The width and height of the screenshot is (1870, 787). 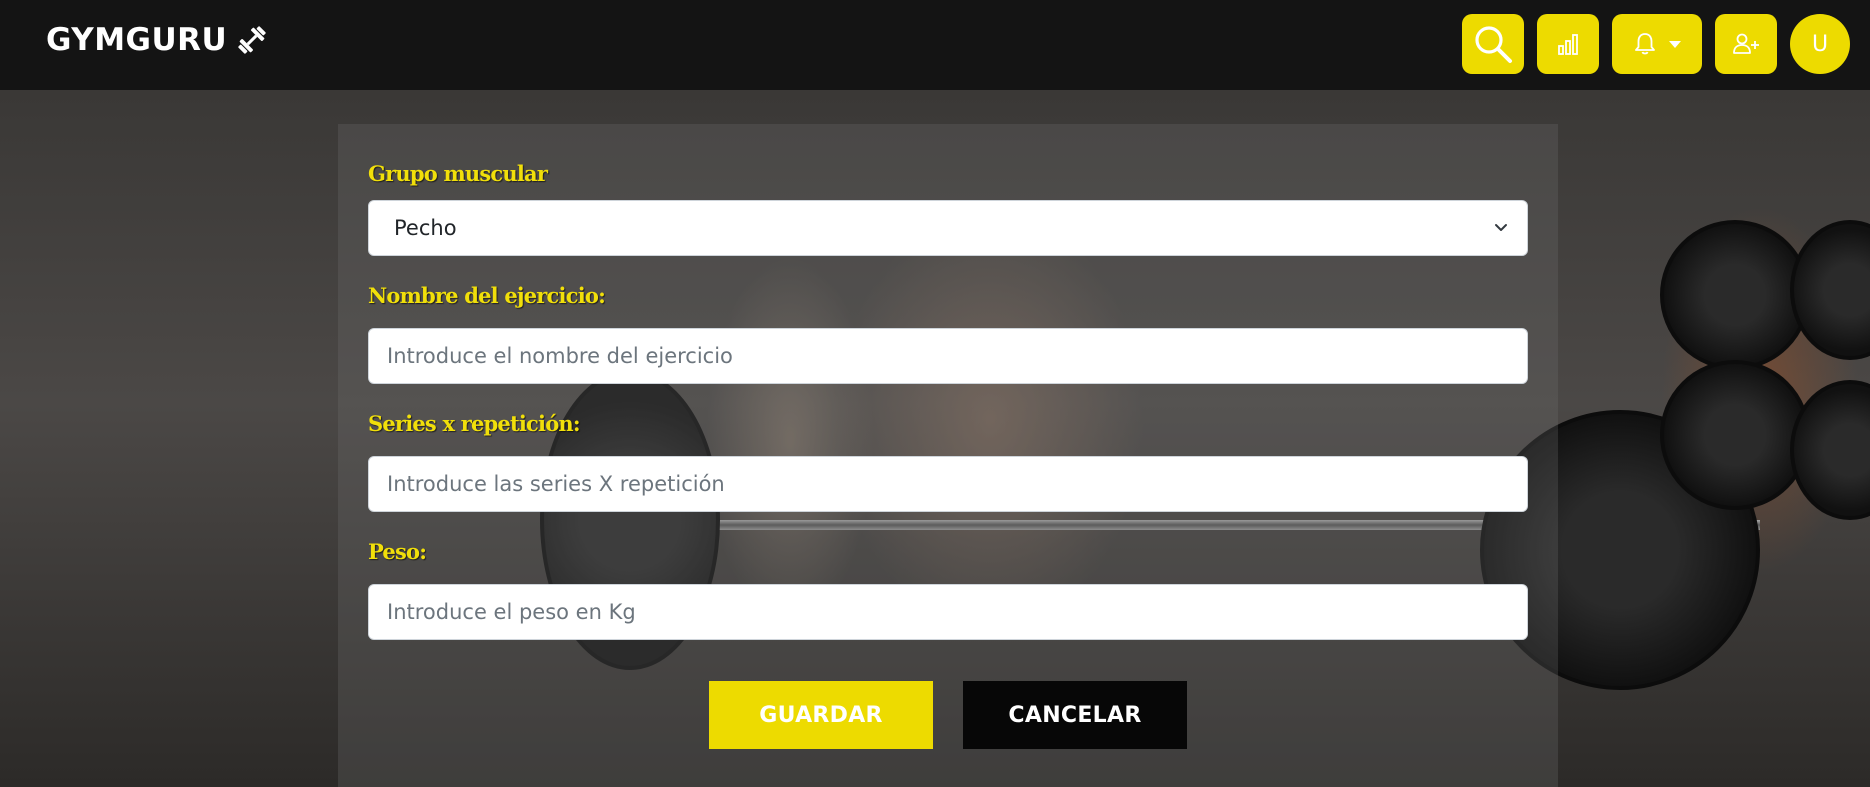 I want to click on navbar: GYMGURU U, so click(x=935, y=45).